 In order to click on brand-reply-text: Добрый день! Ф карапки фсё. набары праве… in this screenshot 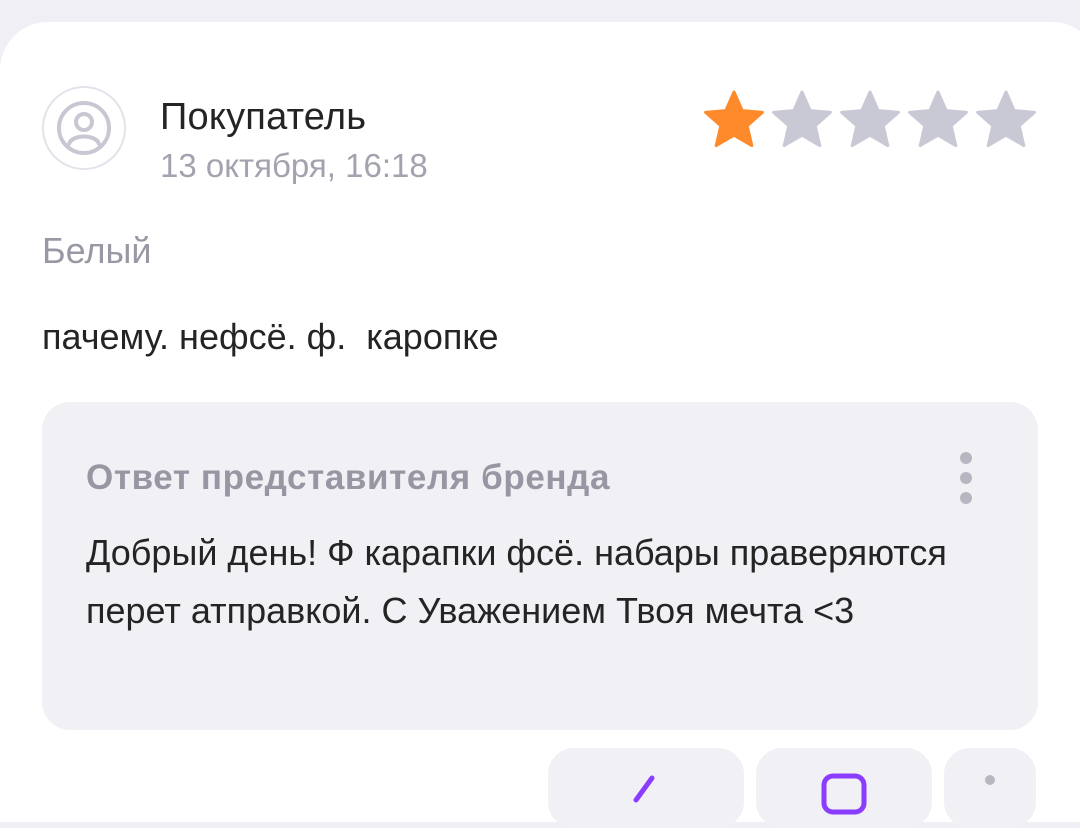, I will do `click(516, 581)`.